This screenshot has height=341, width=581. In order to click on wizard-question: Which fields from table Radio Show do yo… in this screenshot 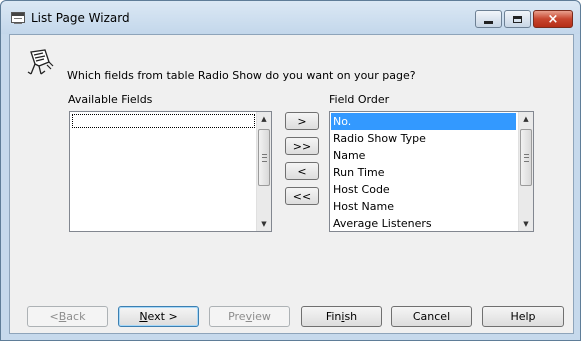, I will do `click(241, 75)`.